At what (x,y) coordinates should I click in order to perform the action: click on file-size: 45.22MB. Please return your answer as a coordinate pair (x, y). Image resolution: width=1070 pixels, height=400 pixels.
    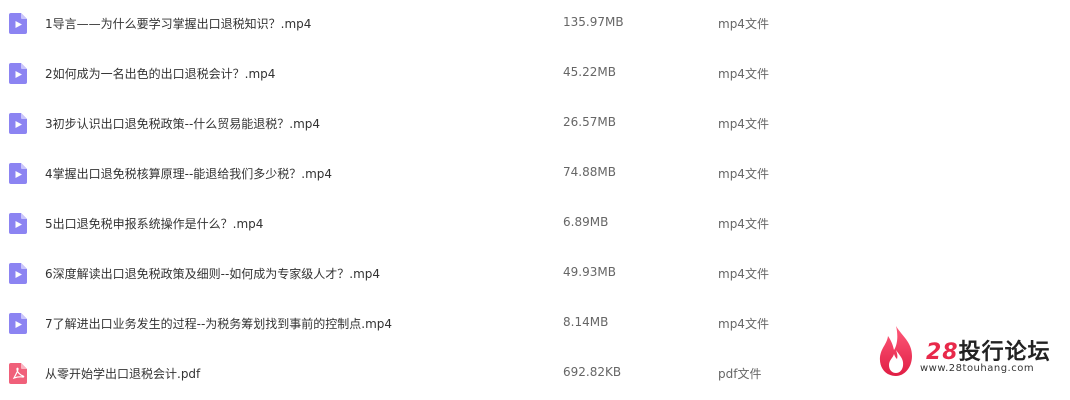
    Looking at the image, I should click on (589, 72).